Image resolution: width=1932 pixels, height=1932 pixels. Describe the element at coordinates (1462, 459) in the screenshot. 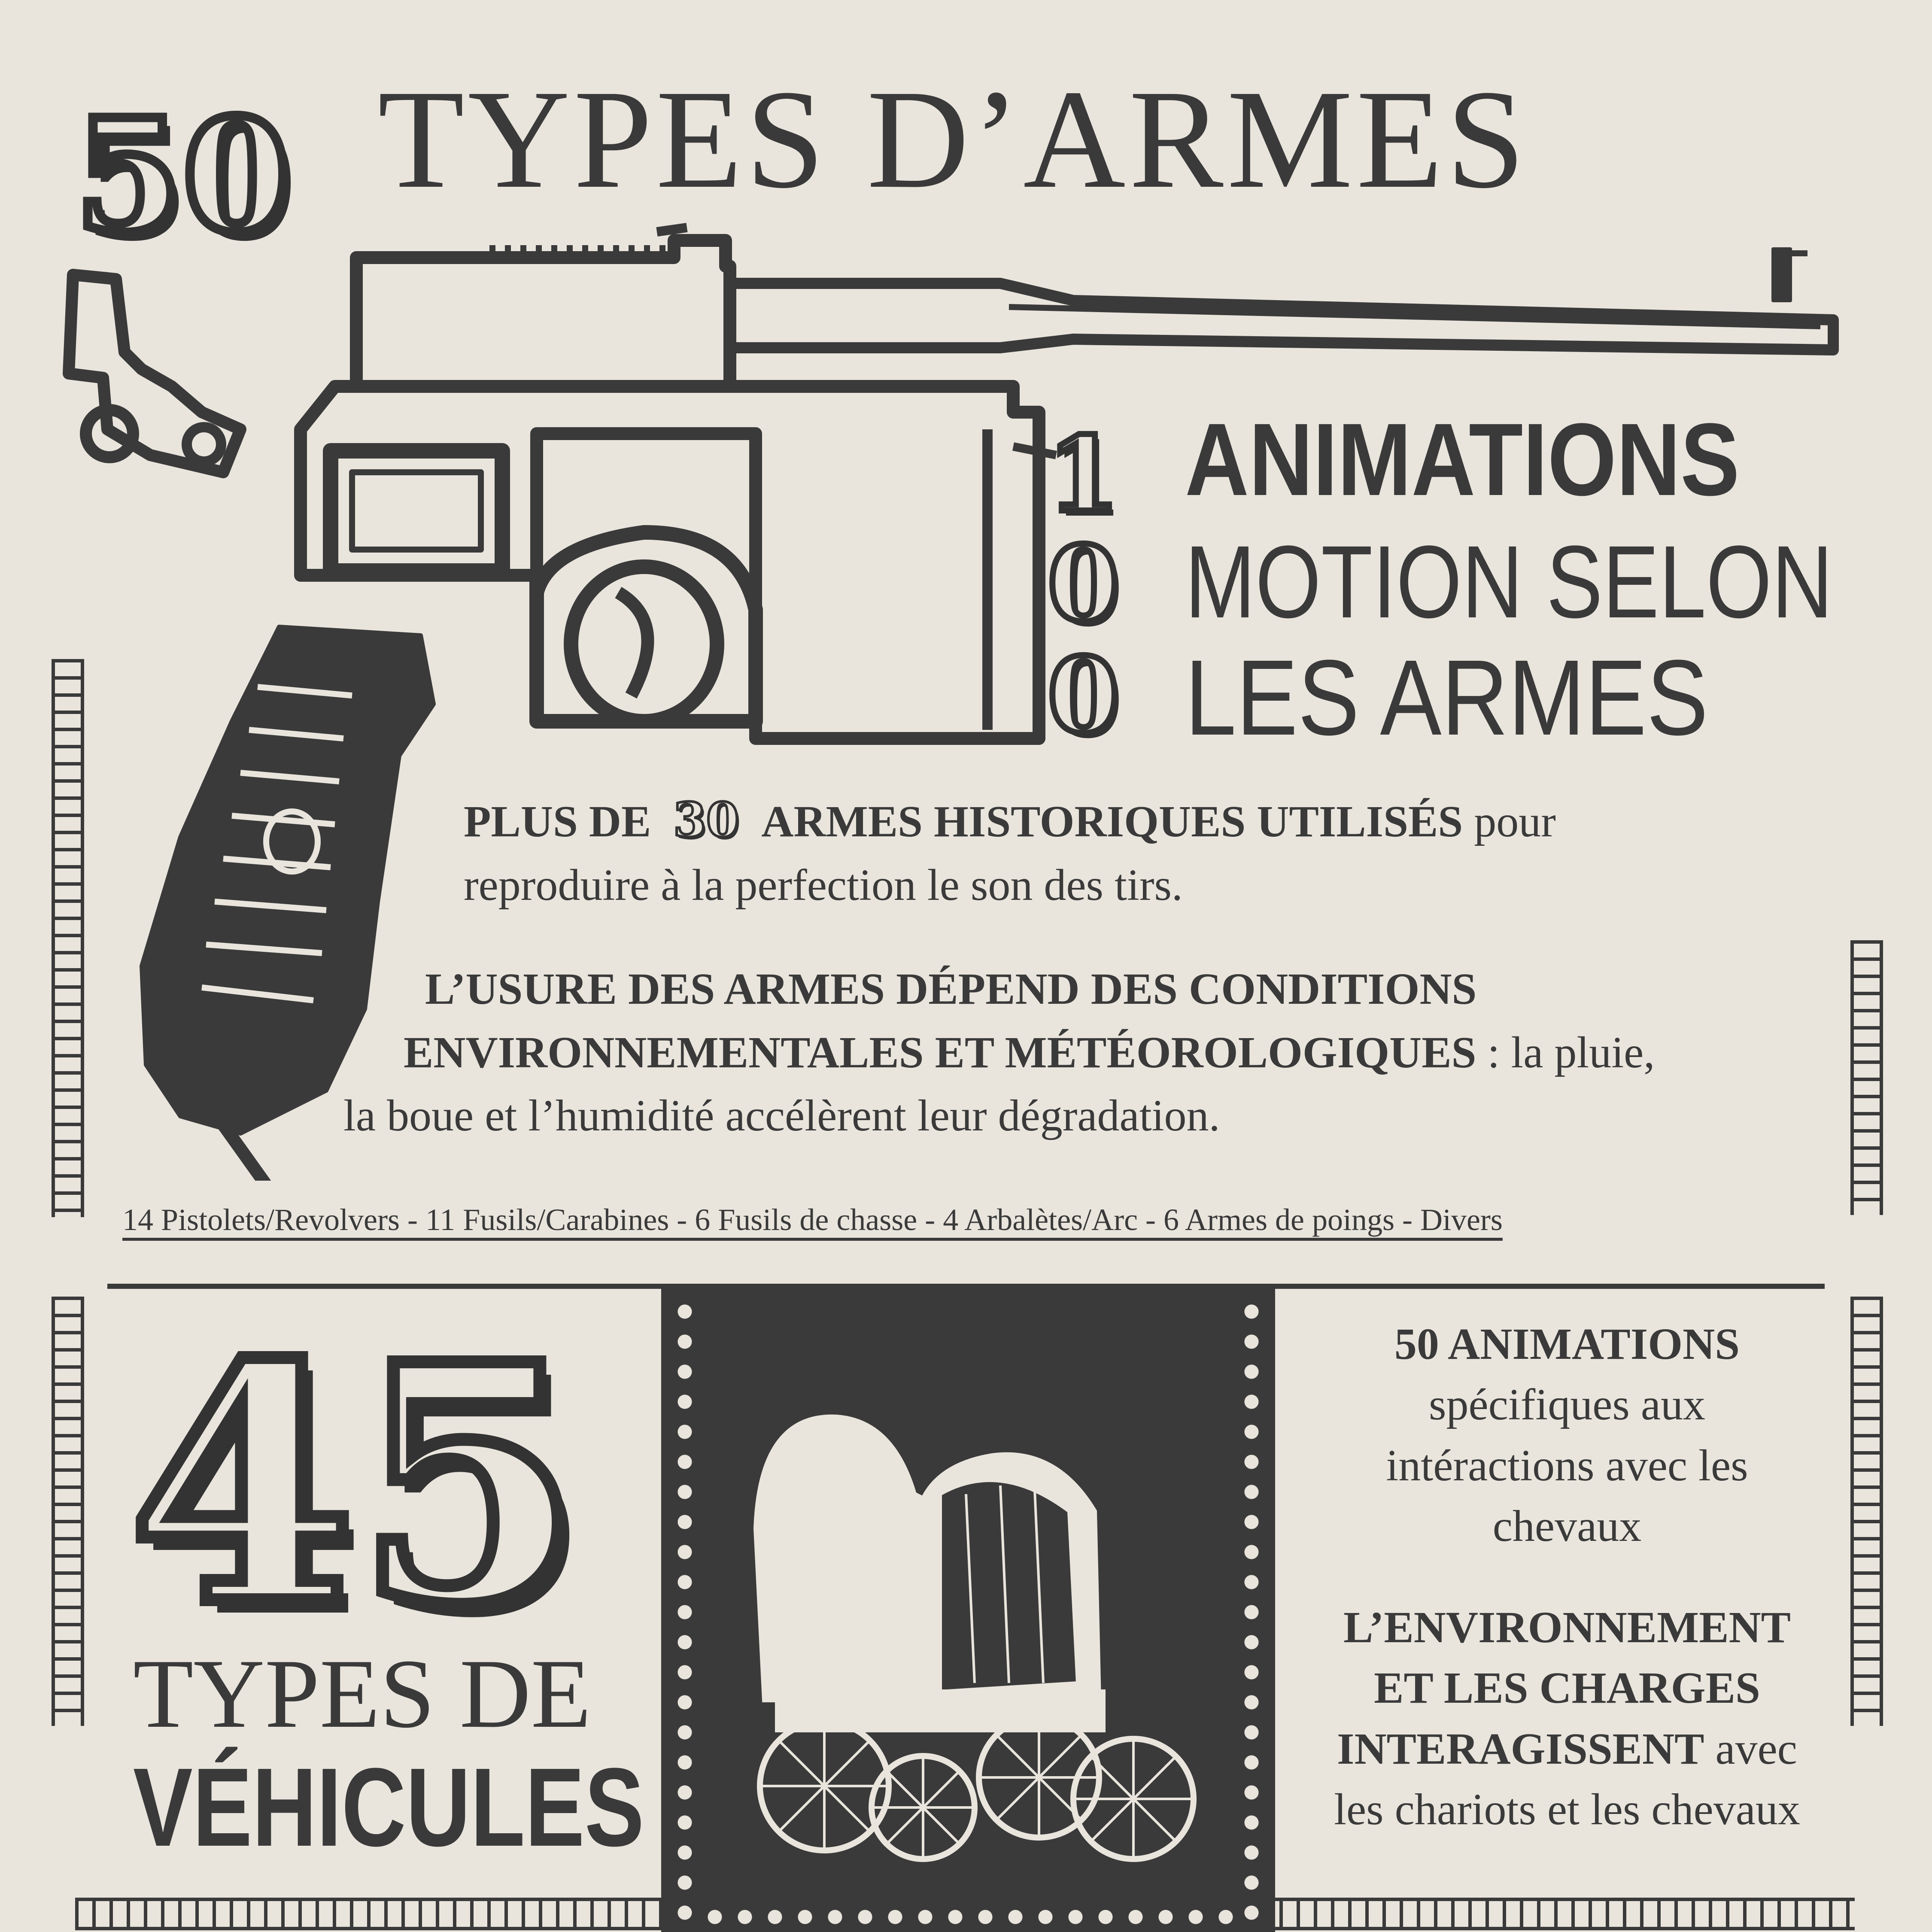

I see `animations-line-1: ANIMATIONS` at that location.